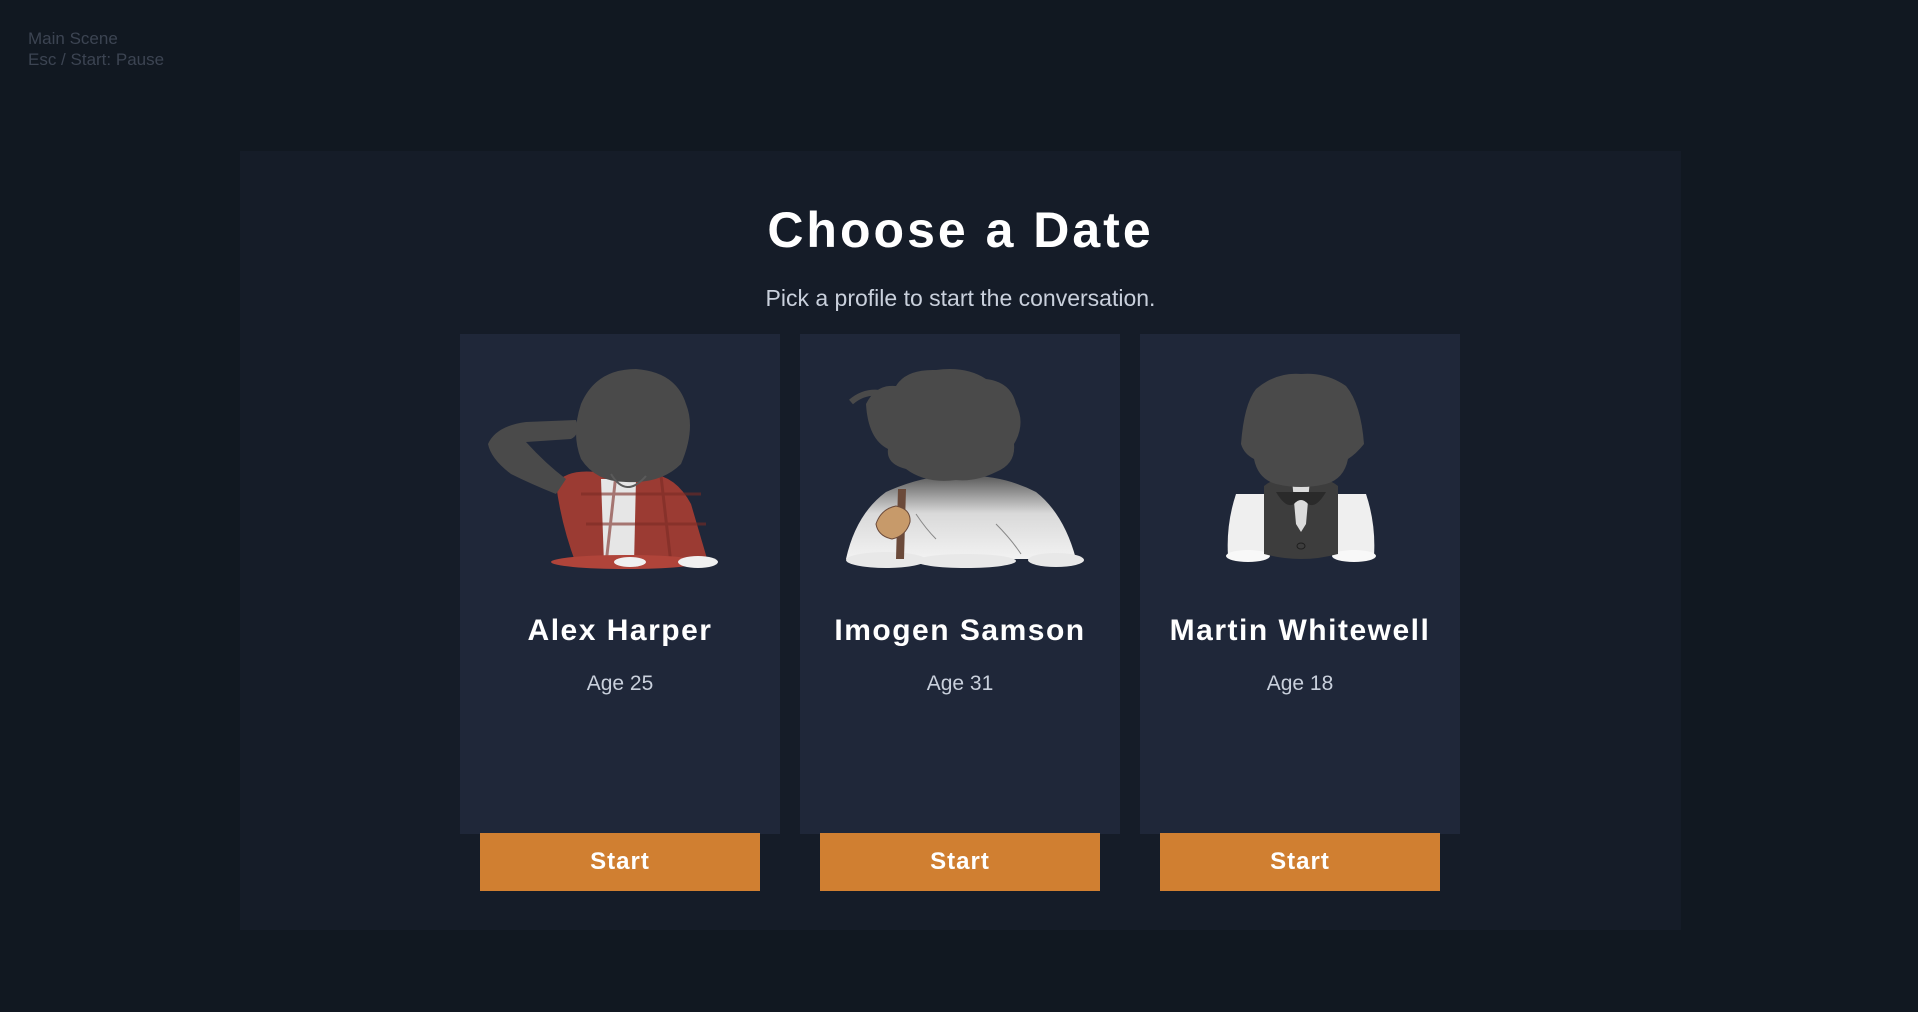 This screenshot has width=1918, height=1012. Describe the element at coordinates (96, 49) in the screenshot. I see `debug-overlay: Main Scene Esc / Start: Pause` at that location.